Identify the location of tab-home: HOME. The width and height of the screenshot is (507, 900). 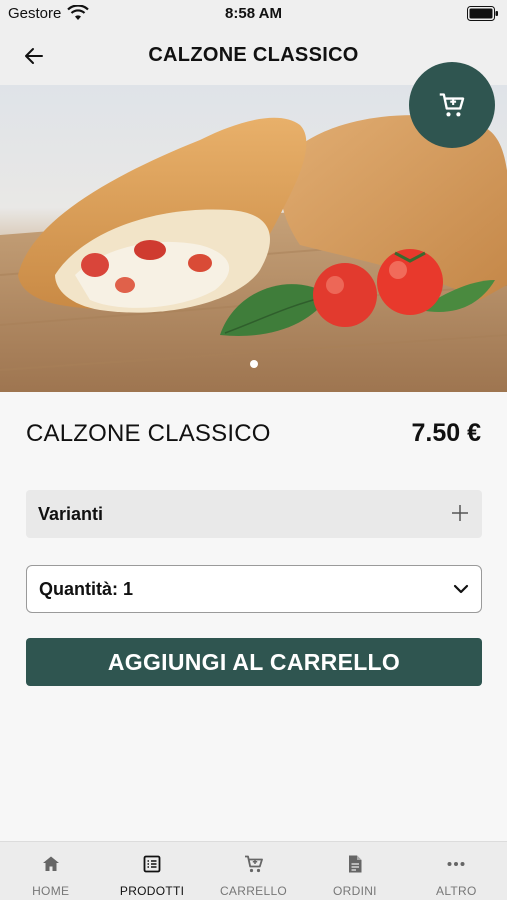
(50, 871).